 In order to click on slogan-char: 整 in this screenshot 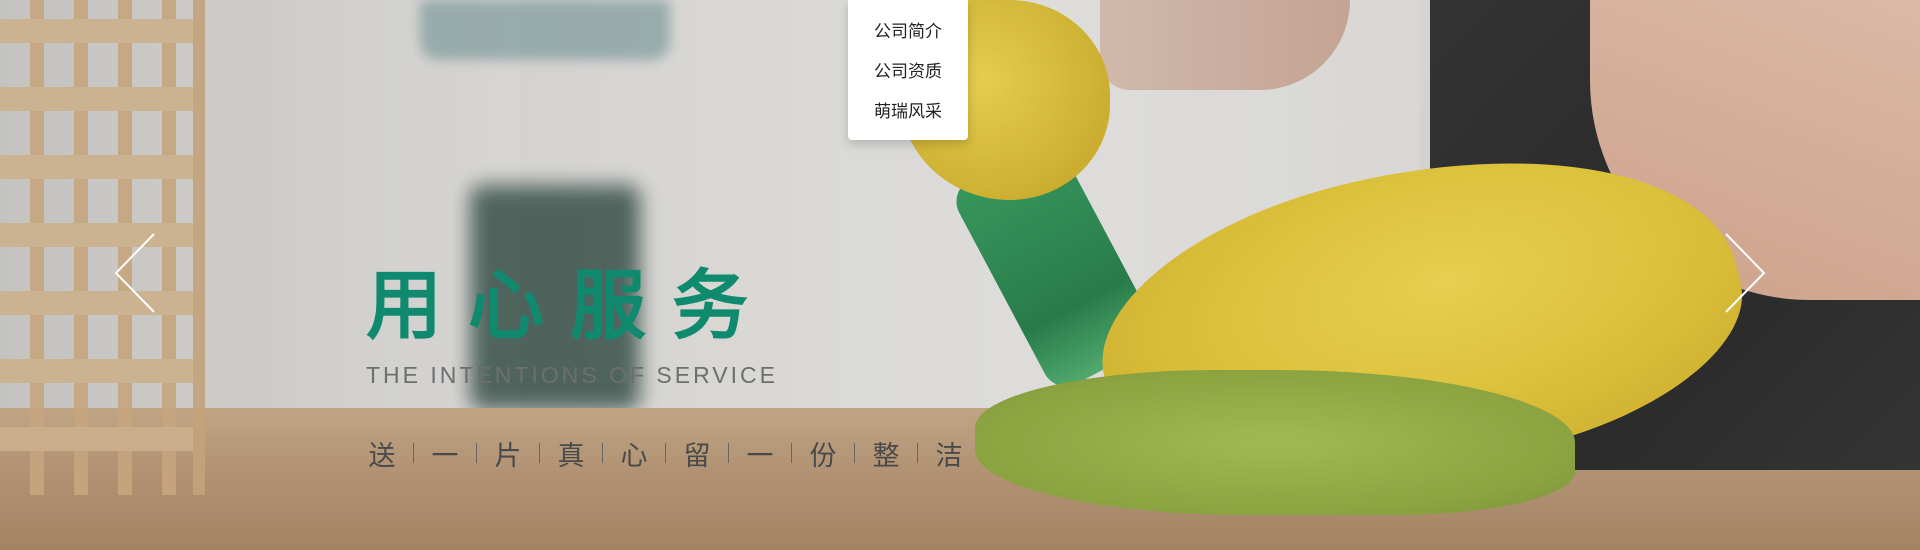, I will do `click(886, 456)`.